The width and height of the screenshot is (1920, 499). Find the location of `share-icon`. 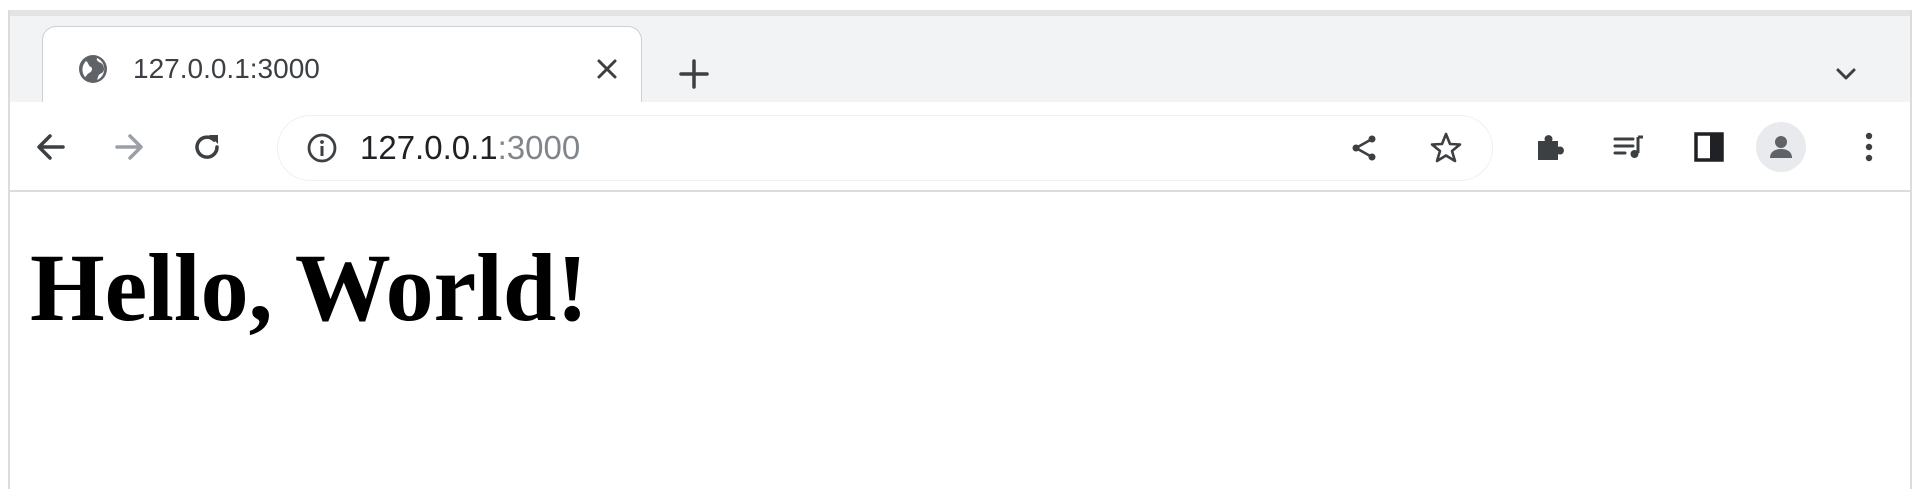

share-icon is located at coordinates (1364, 148).